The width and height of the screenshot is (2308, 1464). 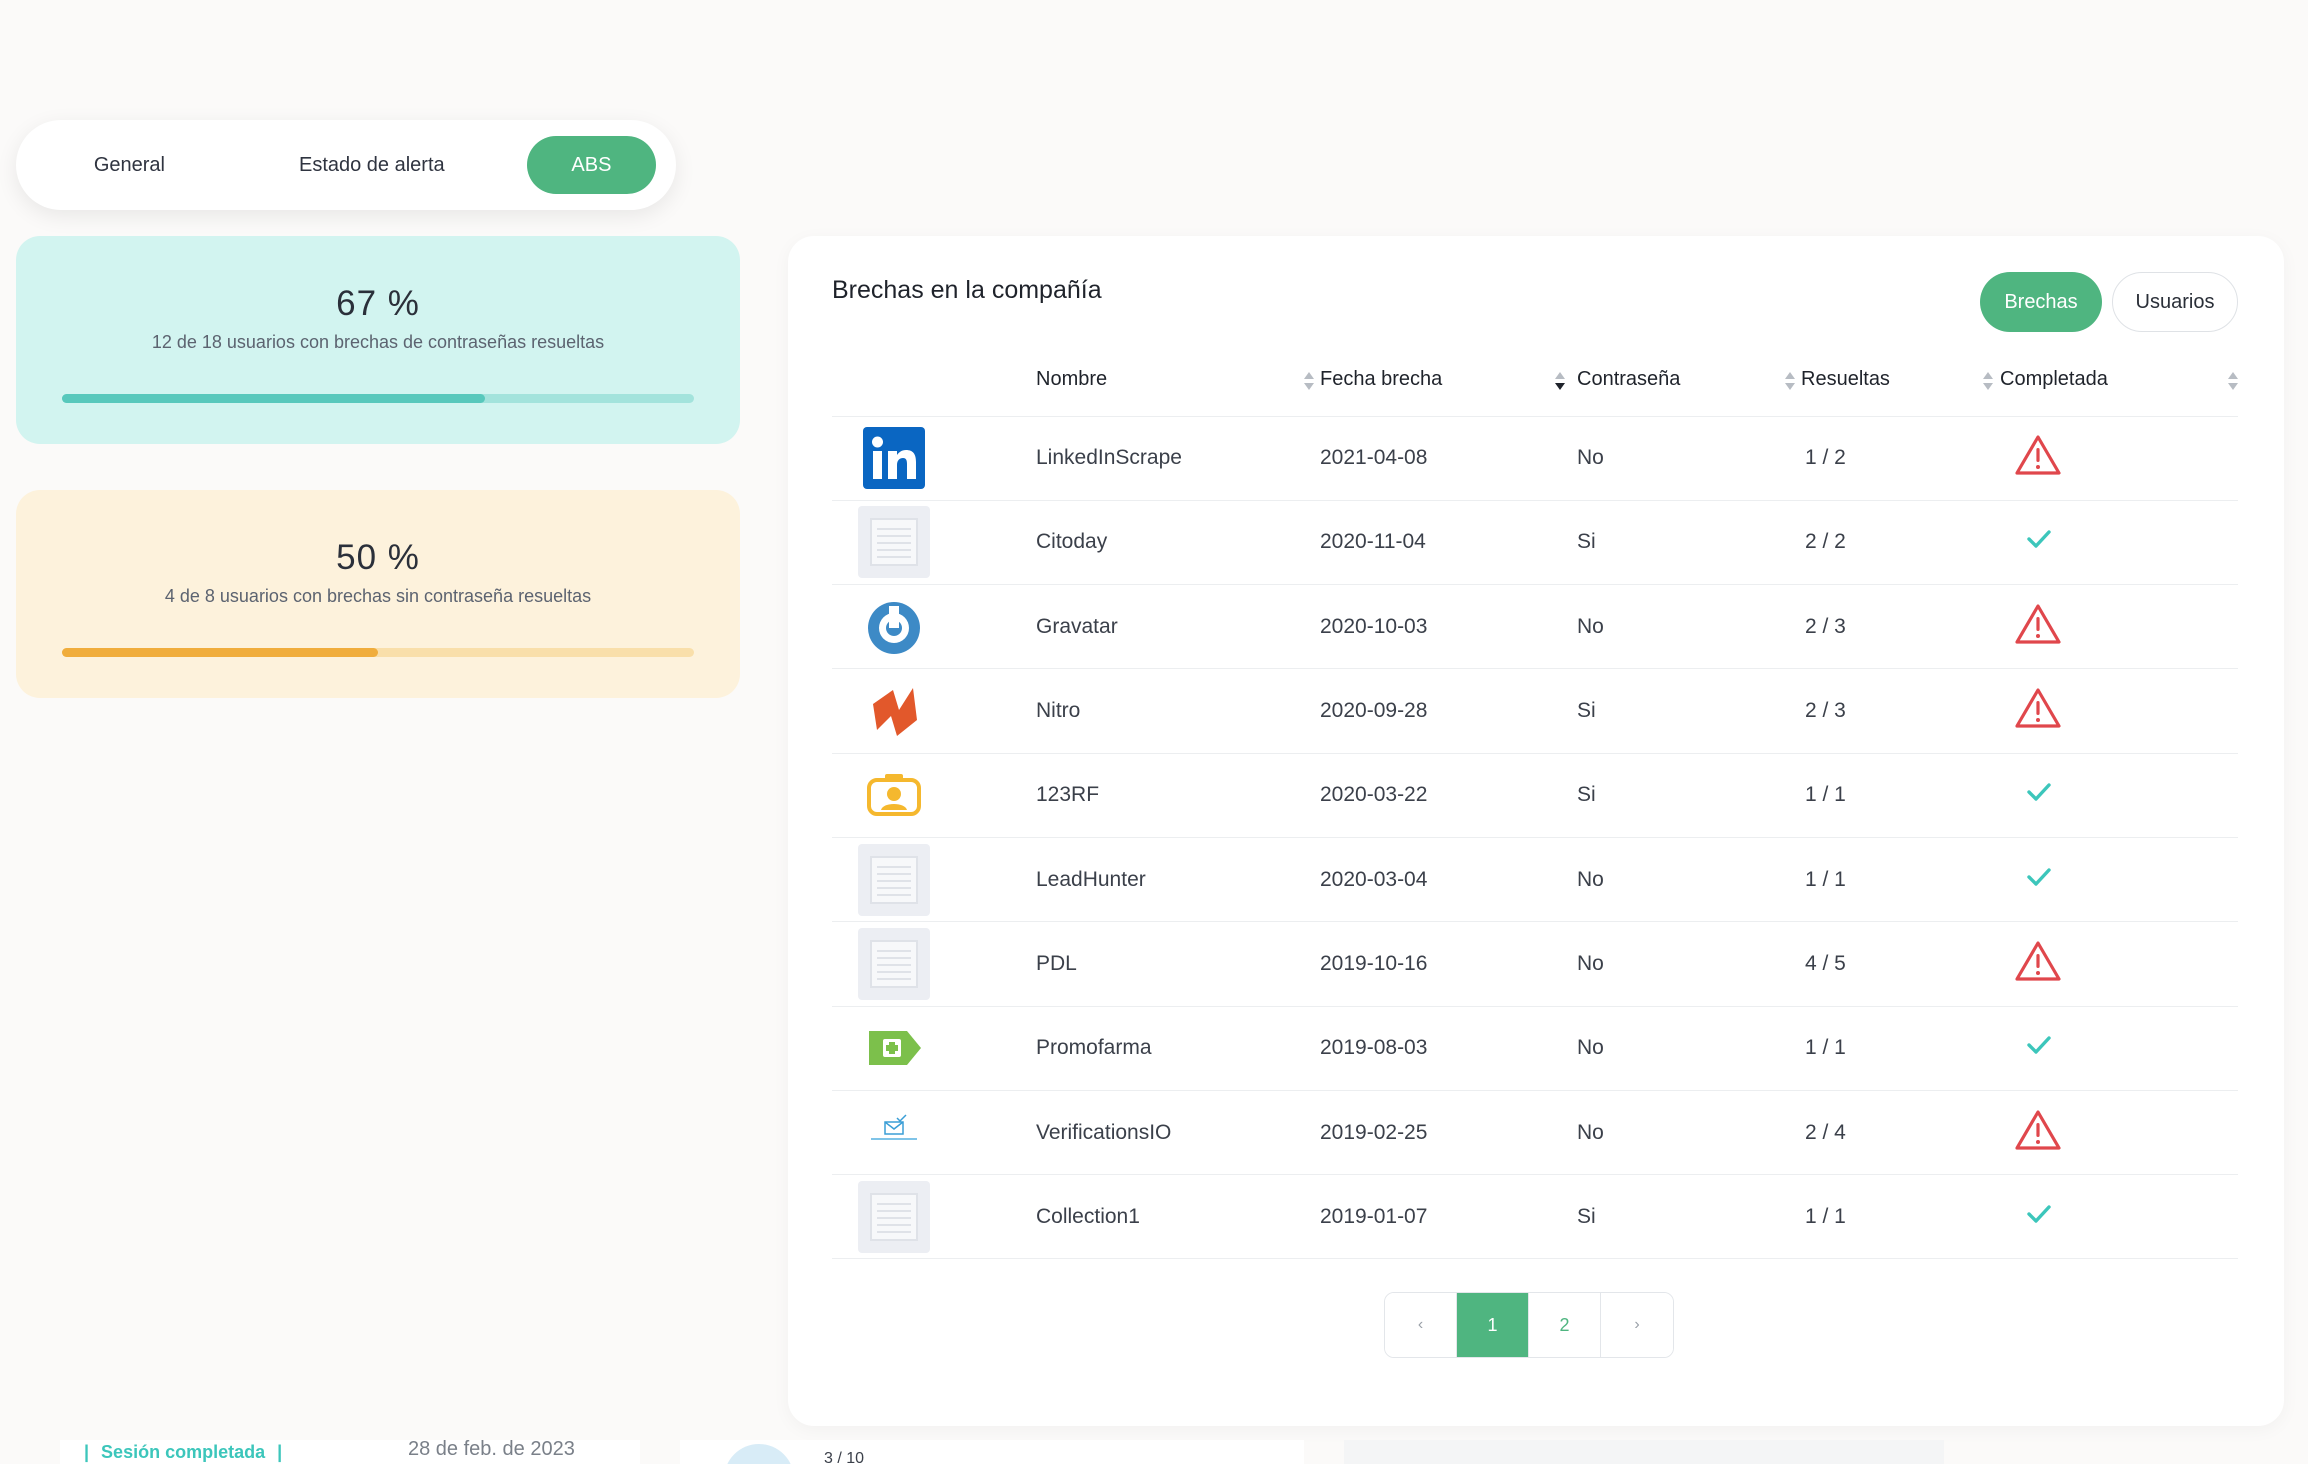 I want to click on table-row: PDL 2019-10-16 No 4 / 5, so click(x=1535, y=964).